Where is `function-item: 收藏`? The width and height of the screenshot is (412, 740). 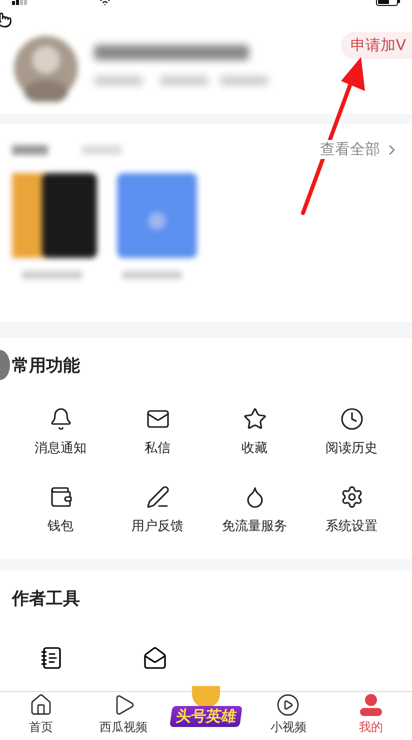
function-item: 收藏 is located at coordinates (254, 432).